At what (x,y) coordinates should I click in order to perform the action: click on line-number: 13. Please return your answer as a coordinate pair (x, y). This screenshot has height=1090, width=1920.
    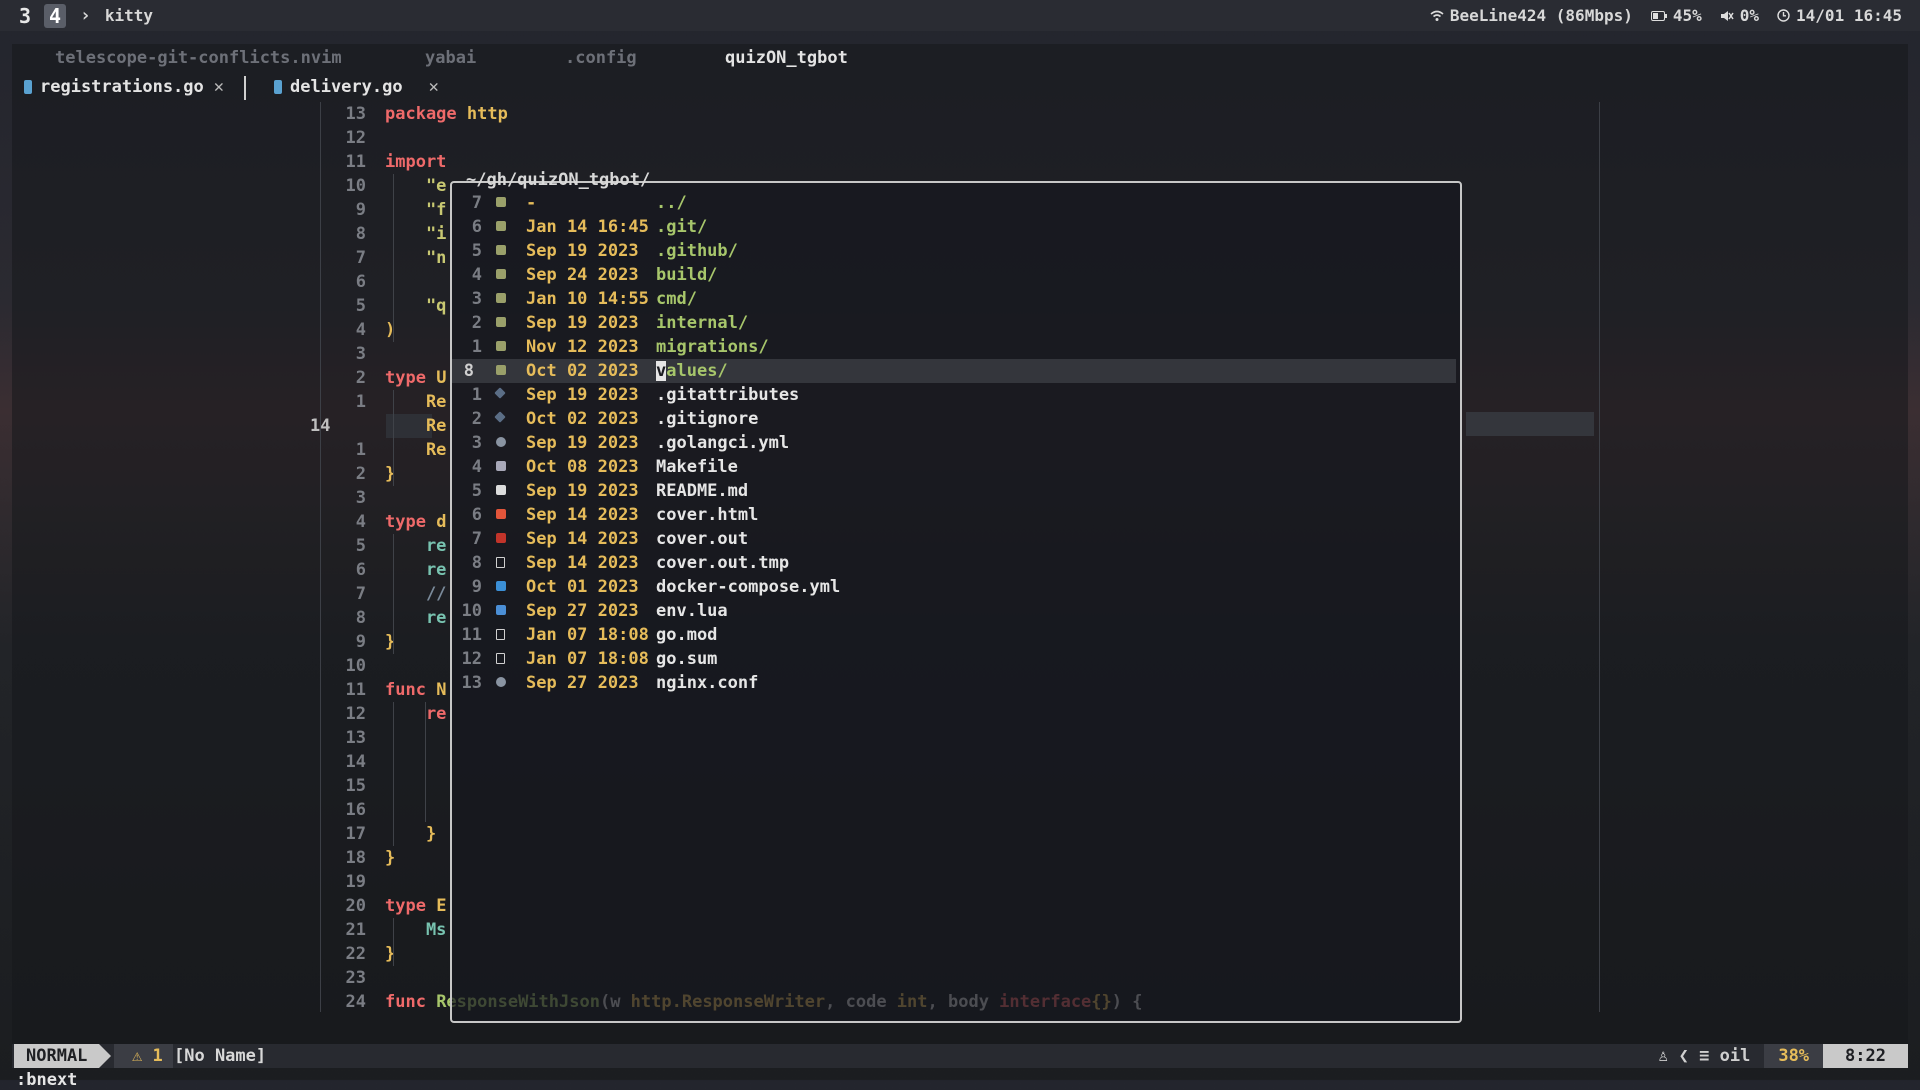
    Looking at the image, I should click on (355, 114).